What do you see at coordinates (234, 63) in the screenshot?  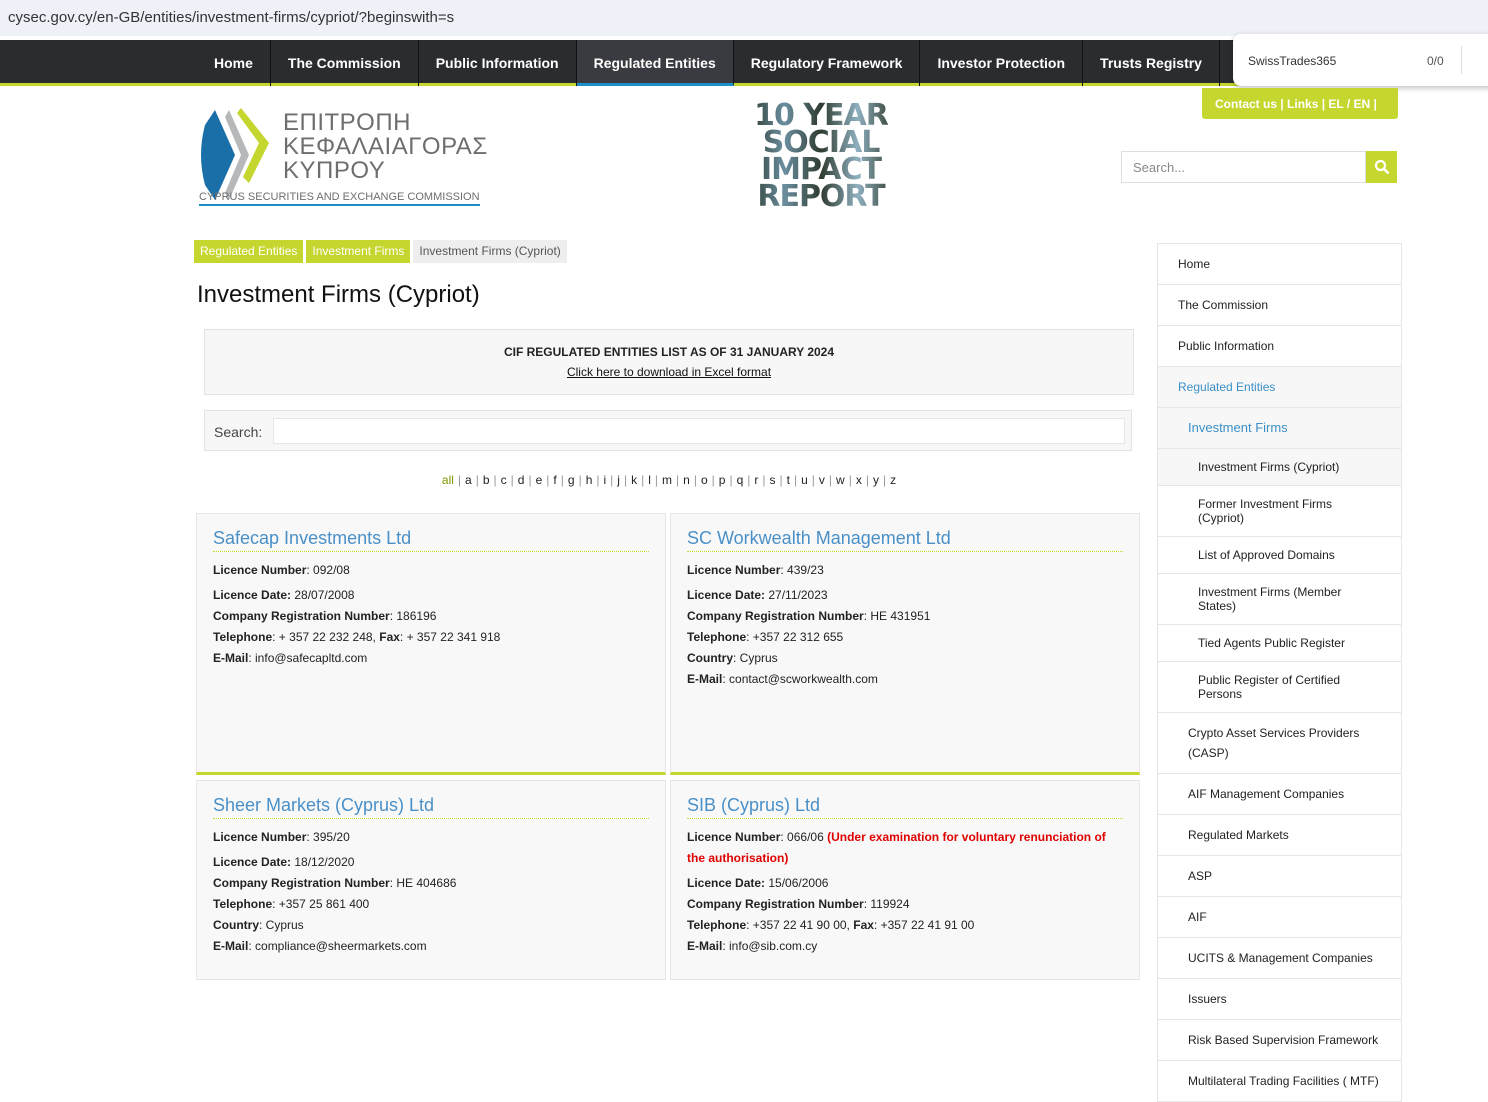 I see `nav-item-home: Home` at bounding box center [234, 63].